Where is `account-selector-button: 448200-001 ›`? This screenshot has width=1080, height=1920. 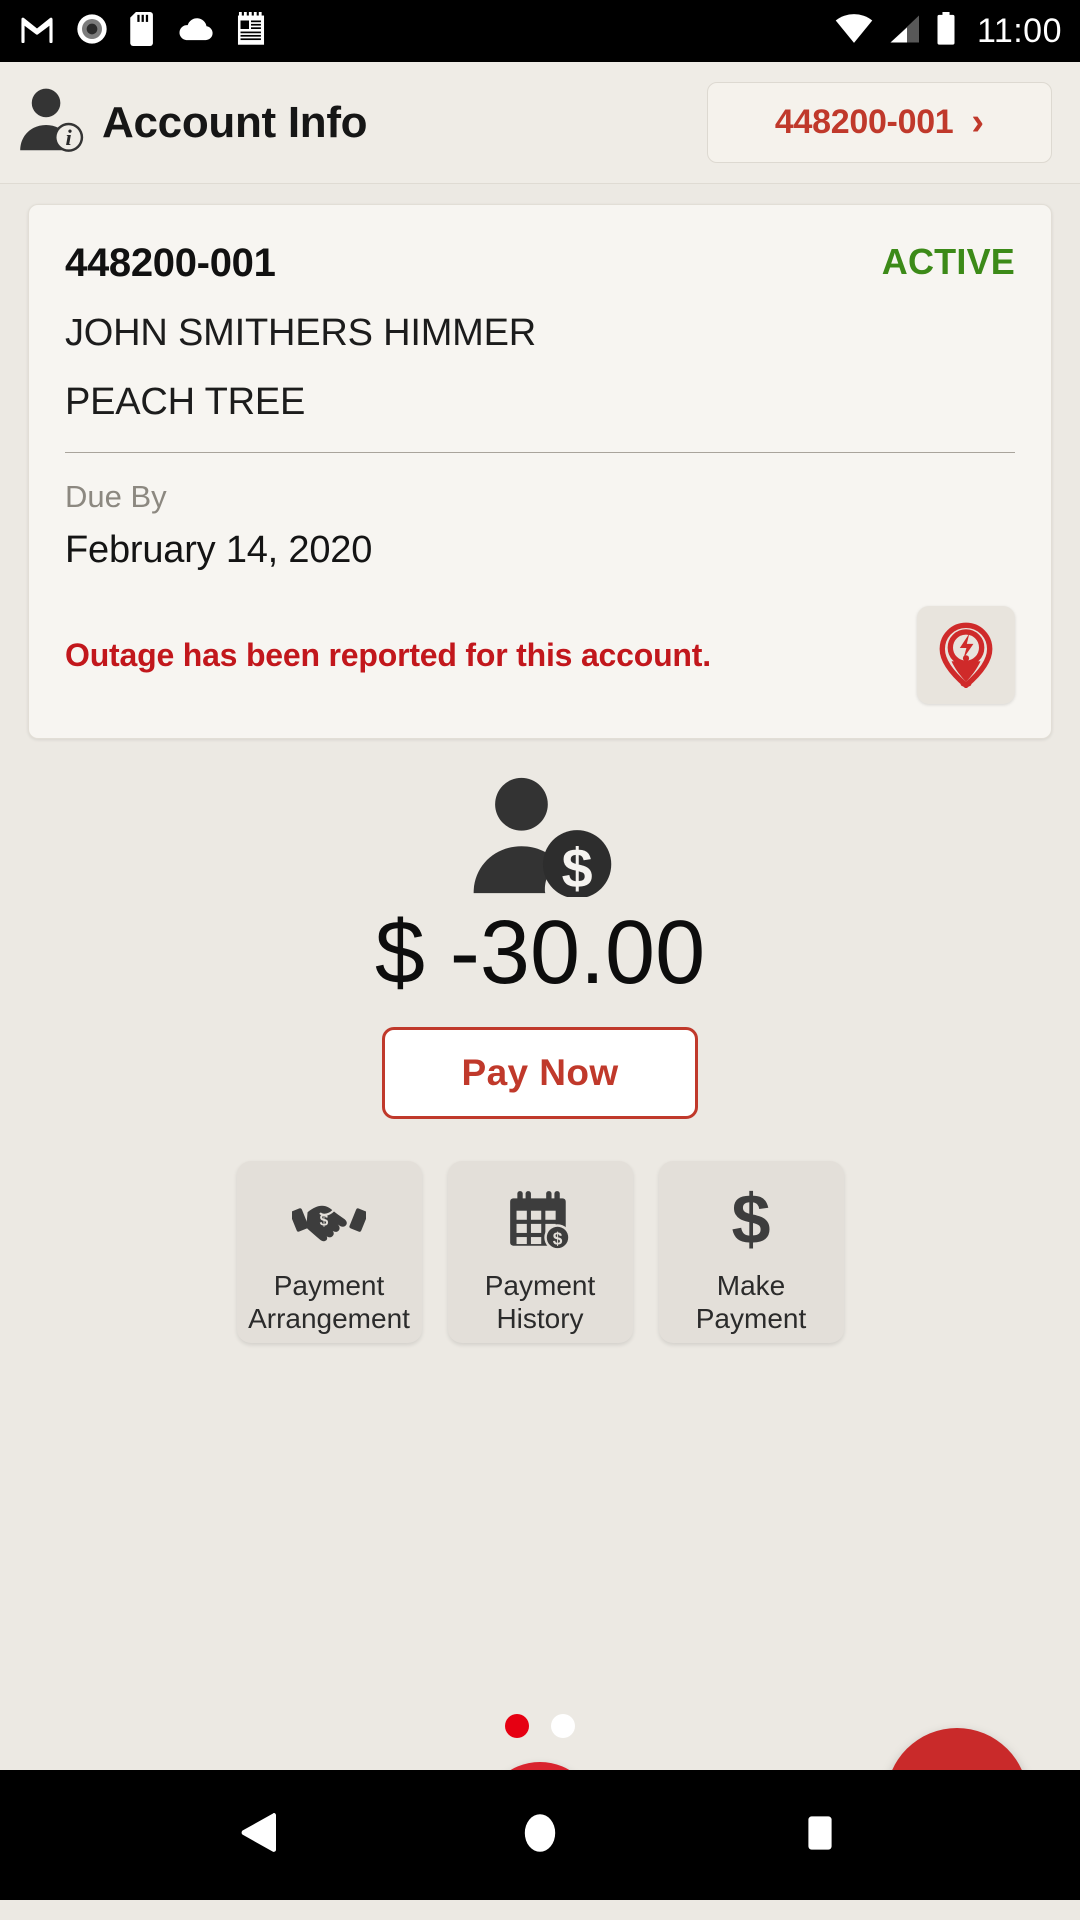
account-selector-button: 448200-001 › is located at coordinates (879, 122).